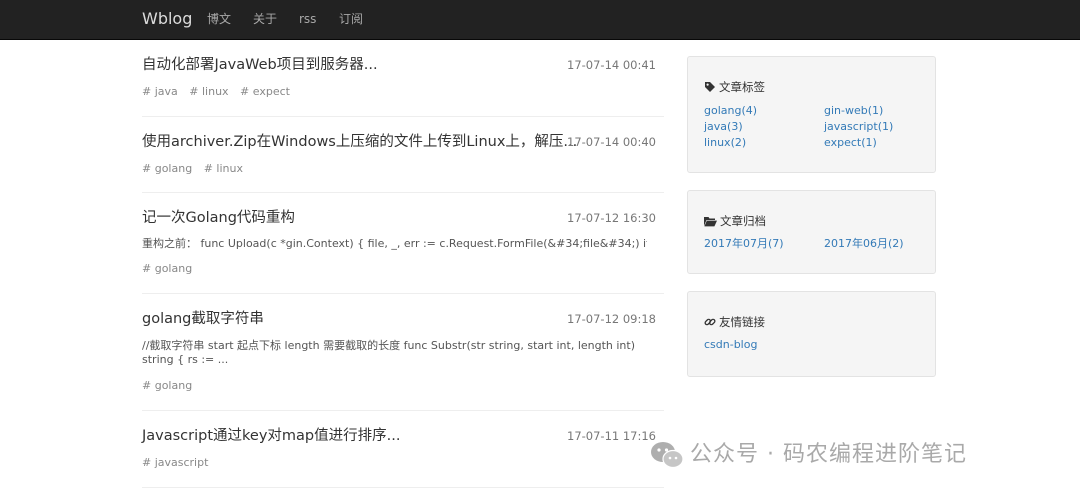  Describe the element at coordinates (196, 169) in the screenshot. I see `post-tags: # golang # linux` at that location.